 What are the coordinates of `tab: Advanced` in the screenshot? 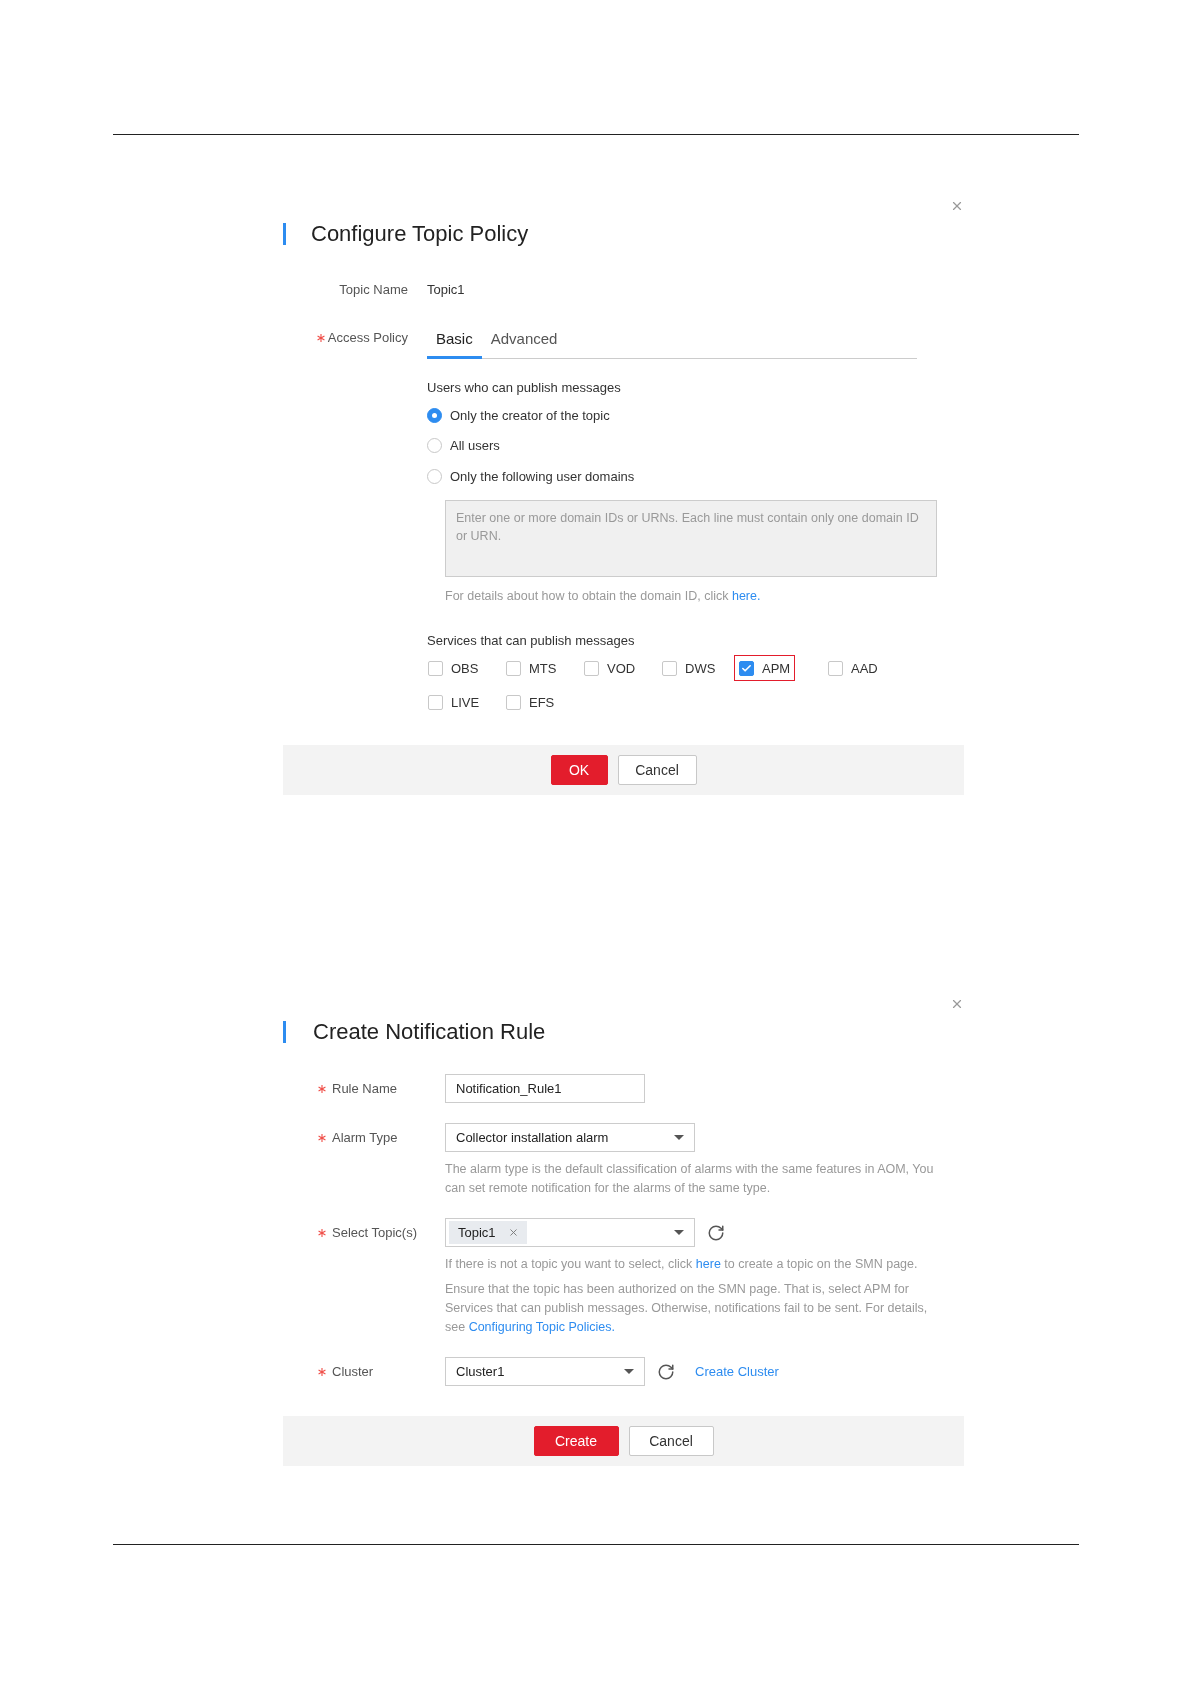 It's located at (524, 343).